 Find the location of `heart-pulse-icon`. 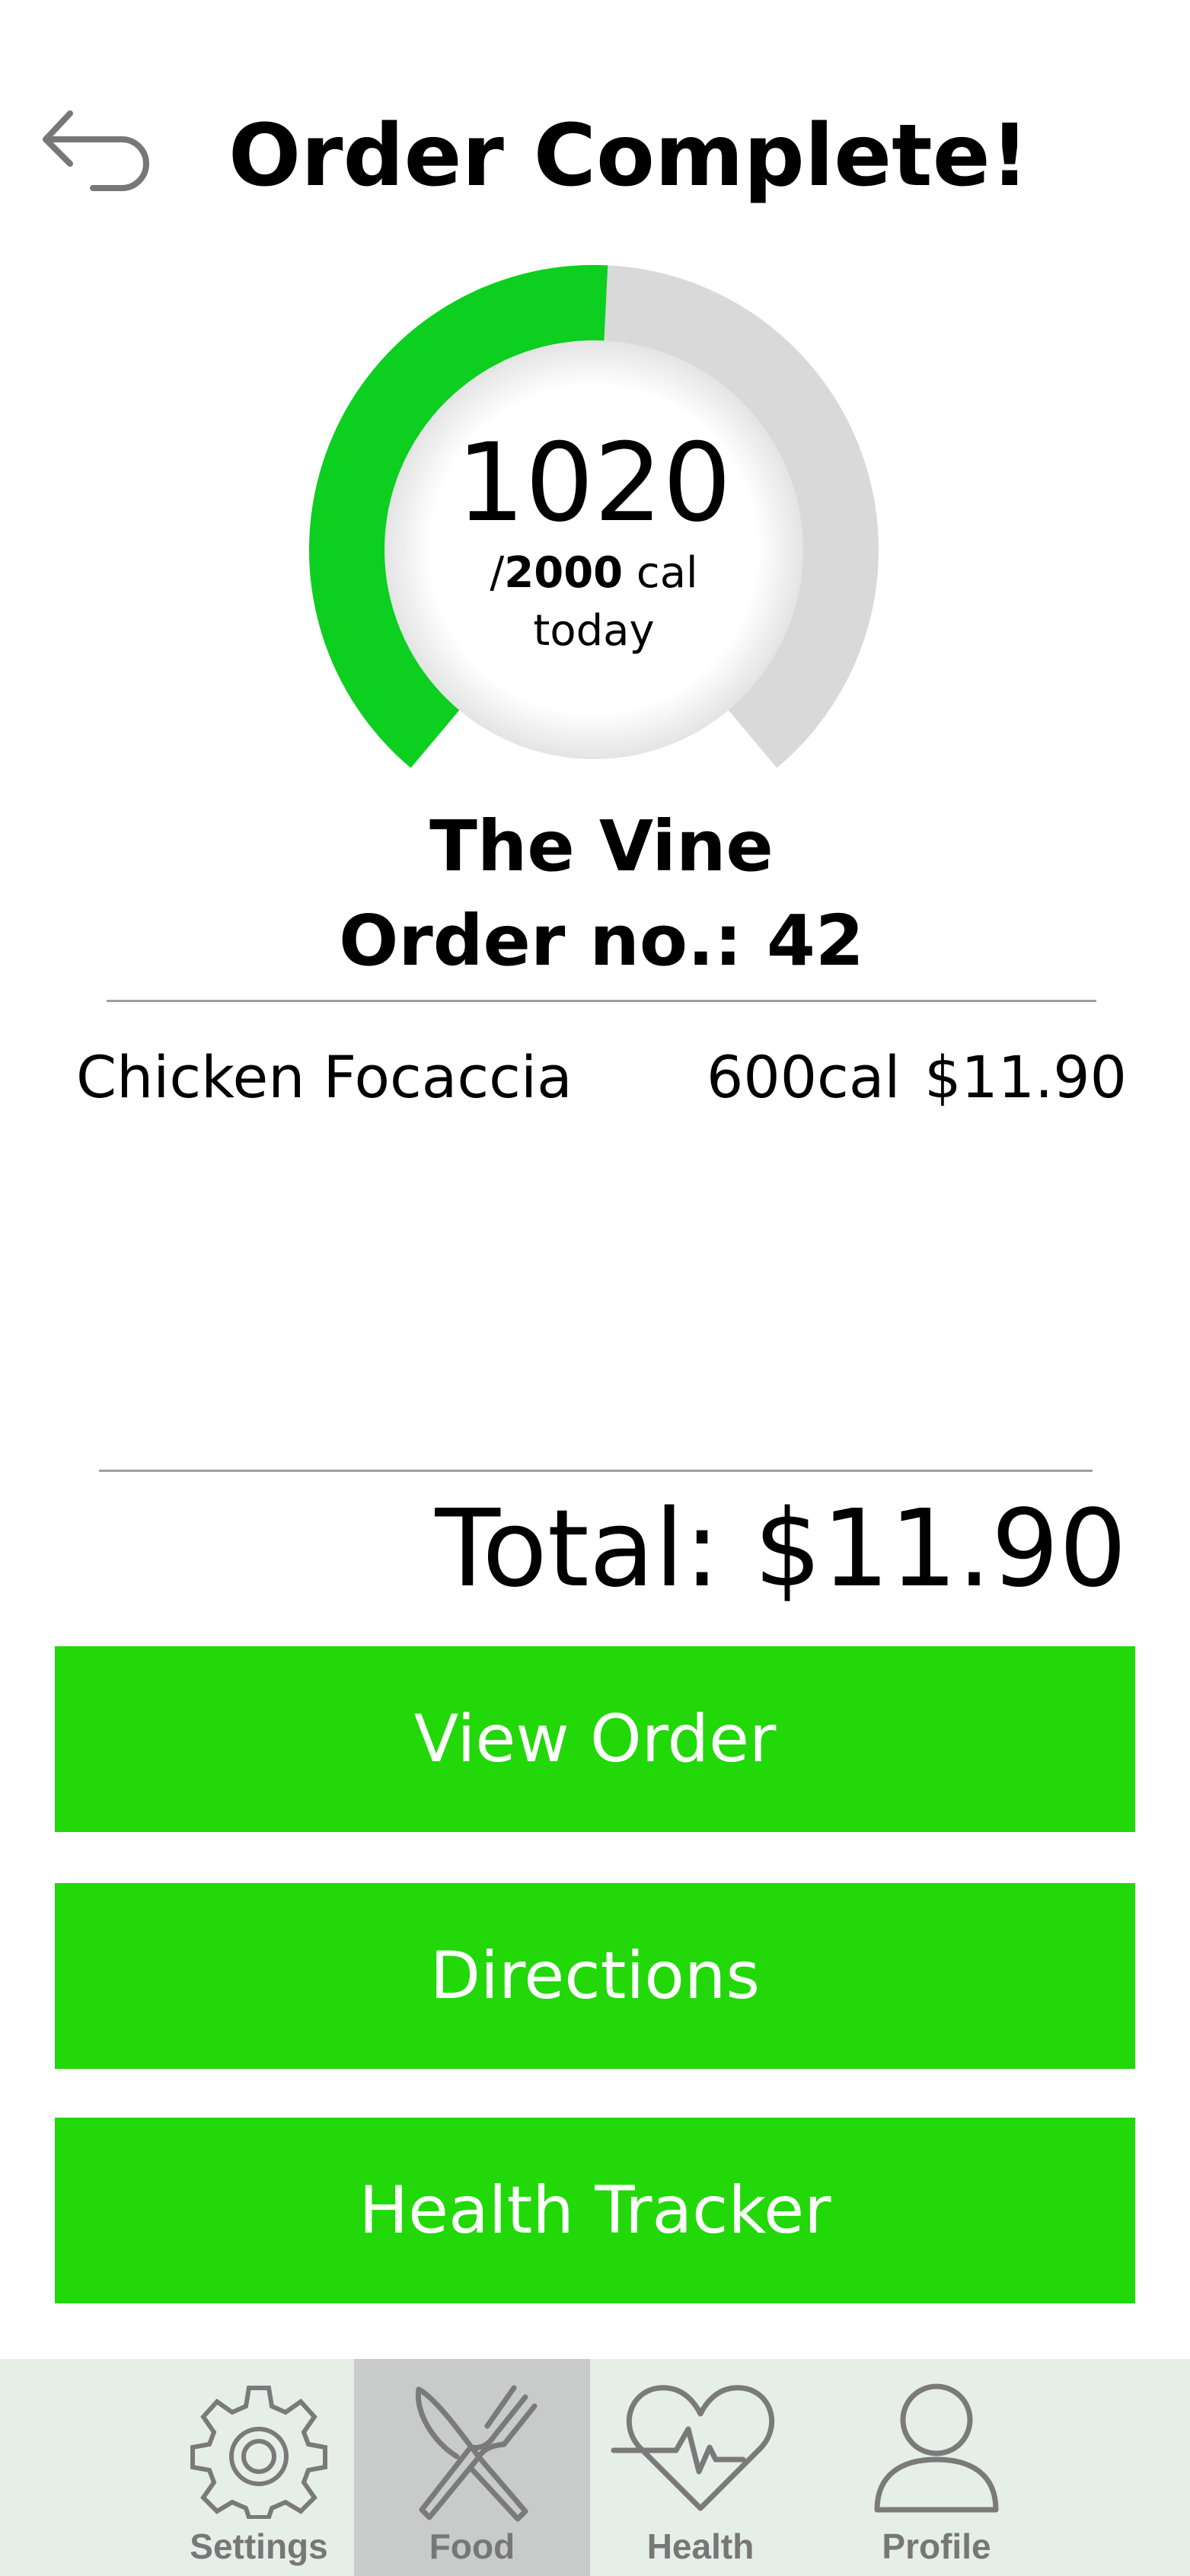

heart-pulse-icon is located at coordinates (693, 2448).